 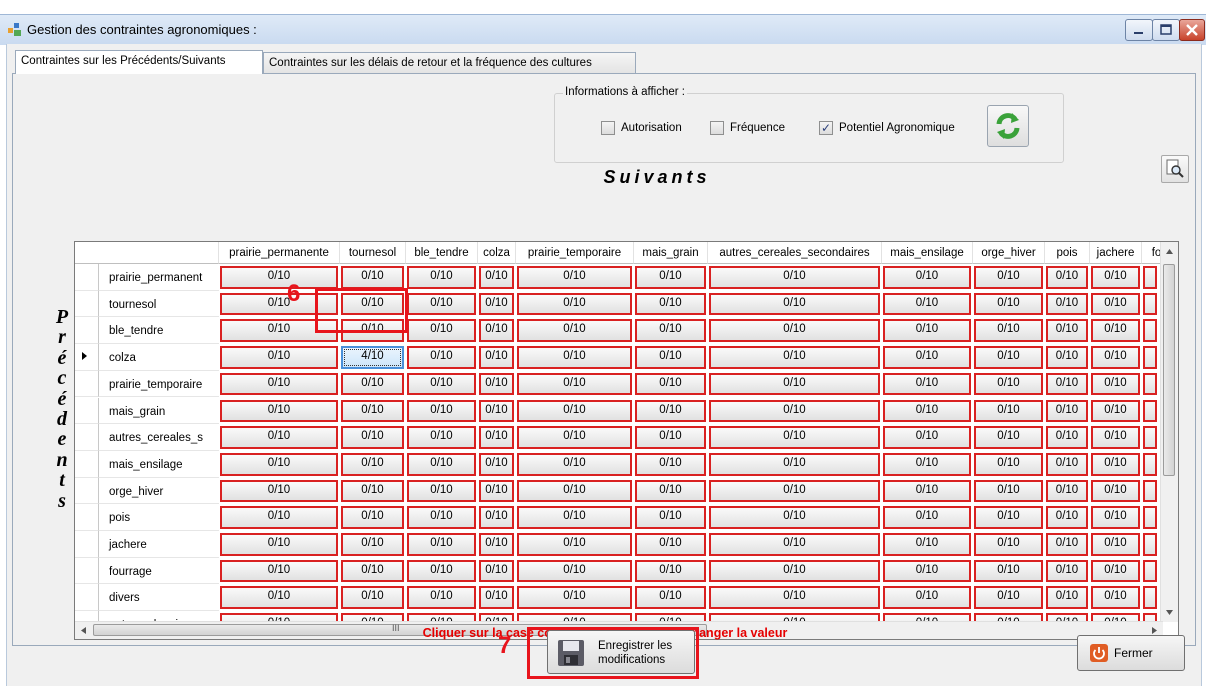 What do you see at coordinates (671, 253) in the screenshot?
I see `column-header: mais_grain` at bounding box center [671, 253].